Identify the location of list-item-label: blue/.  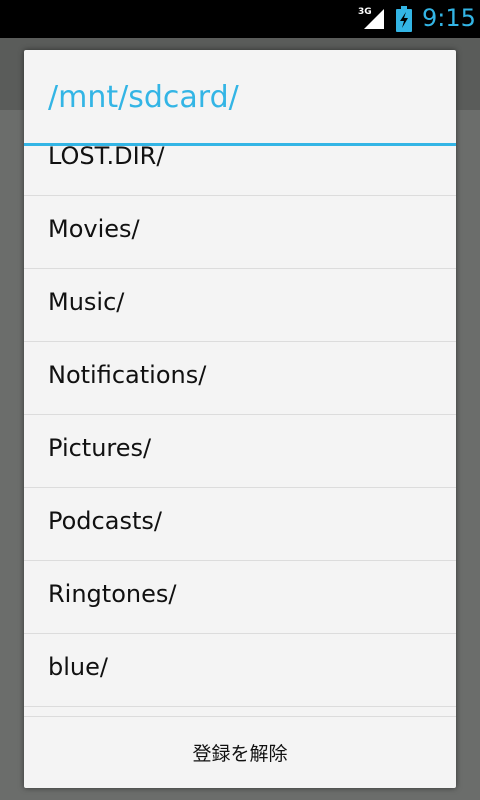
(78, 667).